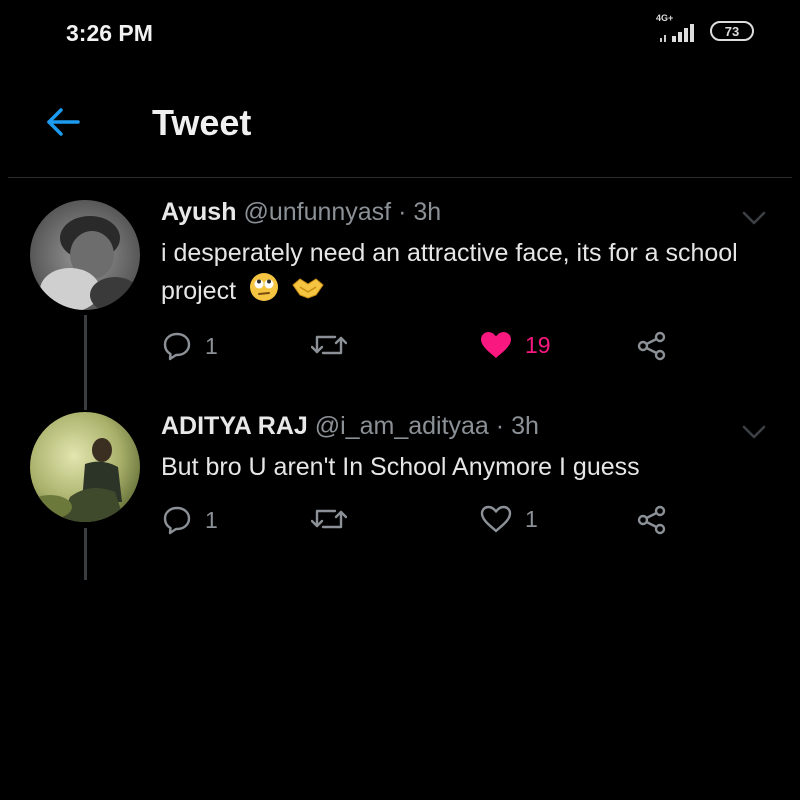 The image size is (800, 800). I want to click on app-header: Tweet, so click(400, 124).